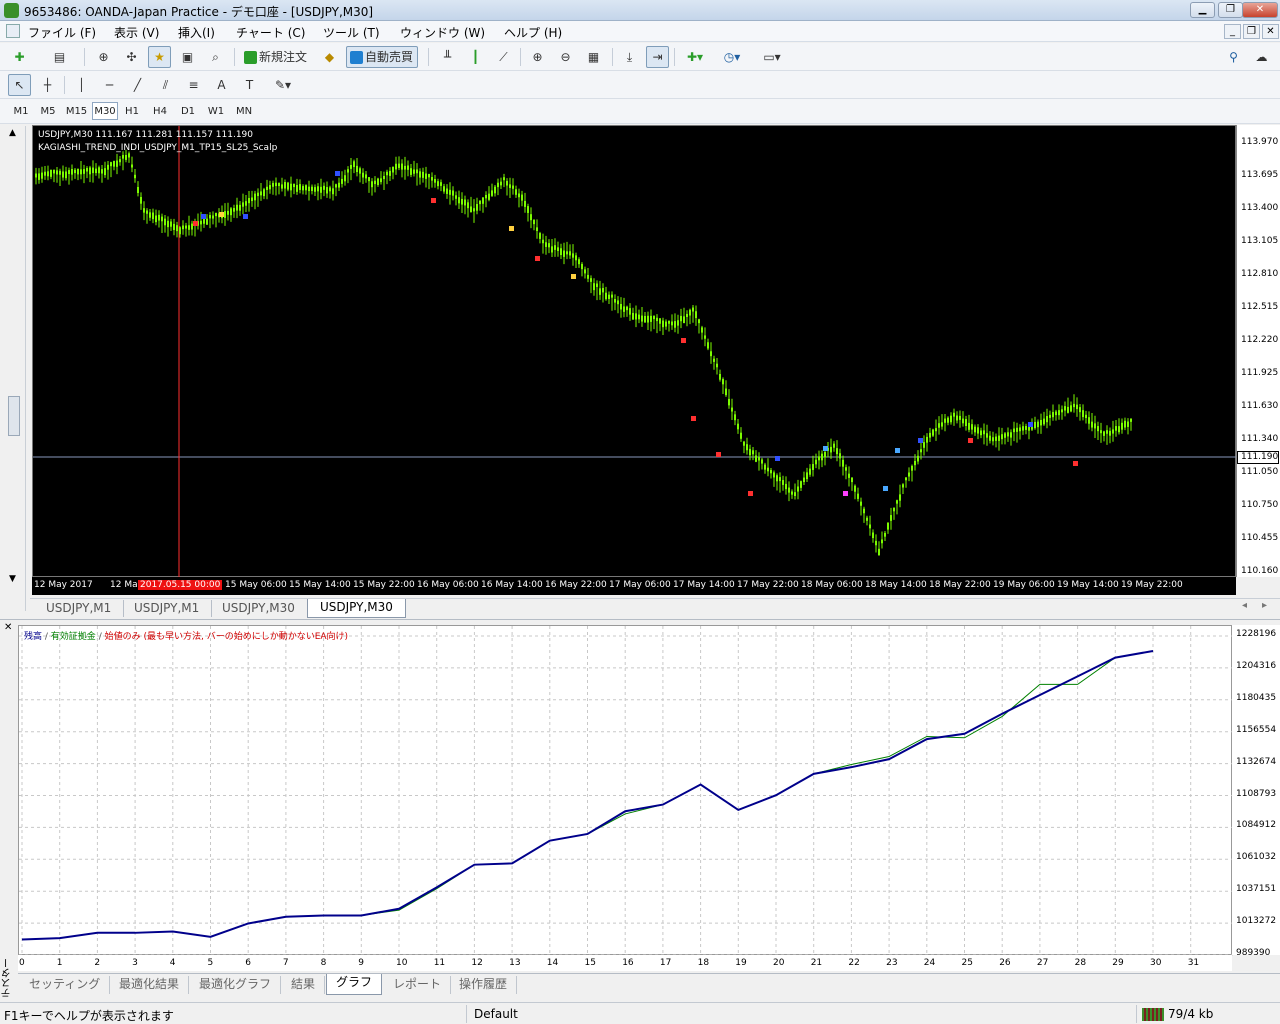 The width and height of the screenshot is (1280, 1024). Describe the element at coordinates (79, 608) in the screenshot. I see `chart-tab-usdjpy-m1: USDJPY,M1` at that location.